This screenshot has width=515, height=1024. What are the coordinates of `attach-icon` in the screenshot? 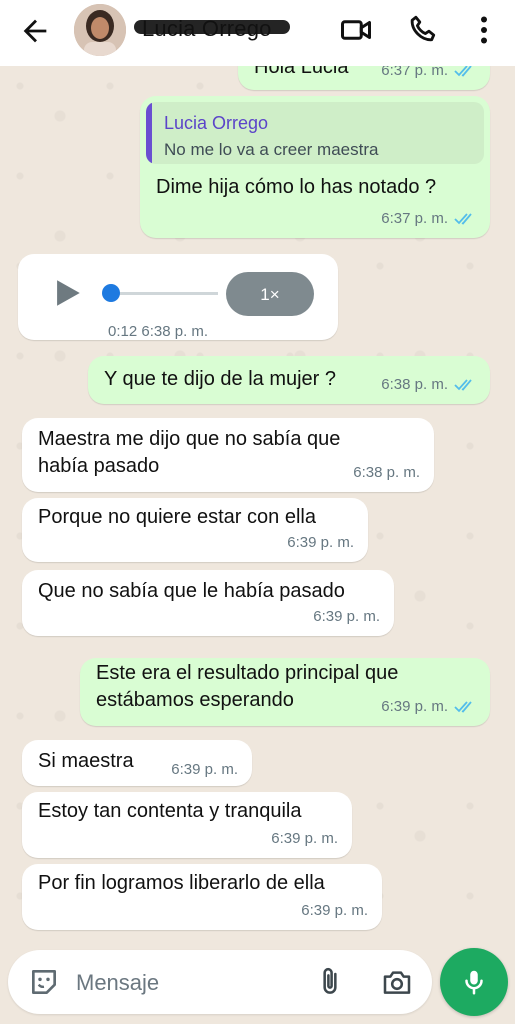 It's located at (330, 982).